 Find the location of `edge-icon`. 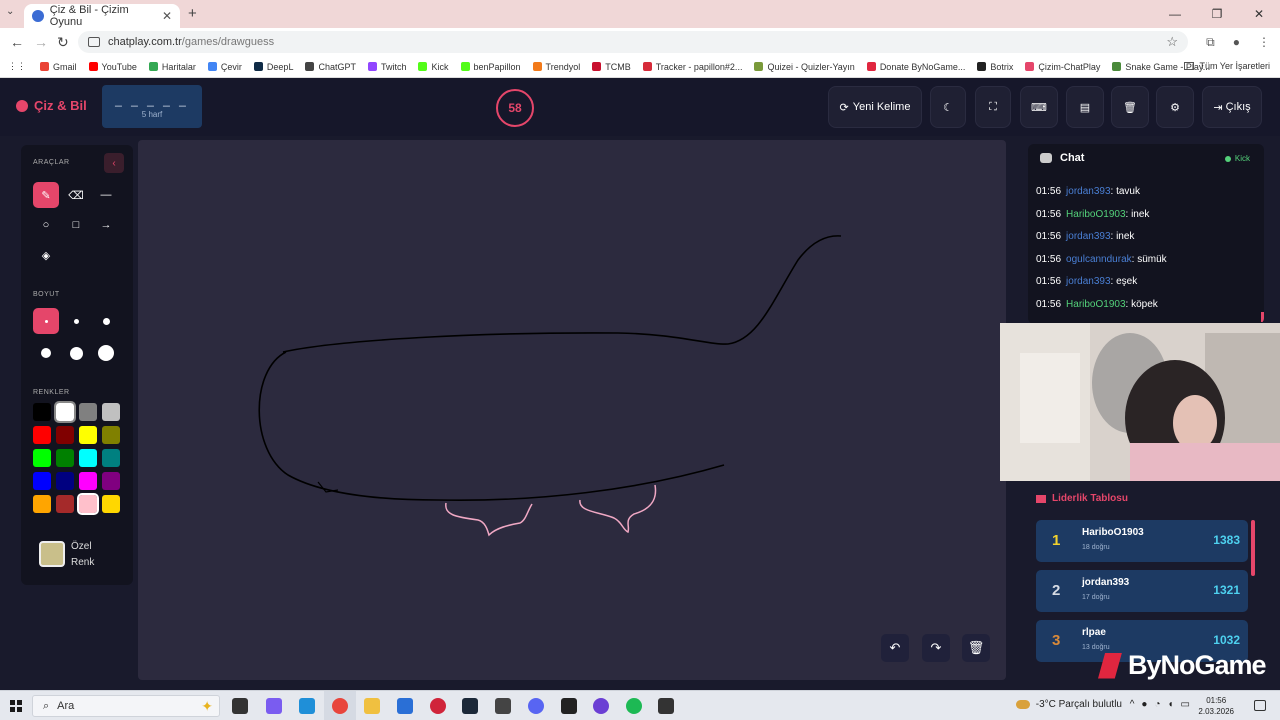

edge-icon is located at coordinates (307, 706).